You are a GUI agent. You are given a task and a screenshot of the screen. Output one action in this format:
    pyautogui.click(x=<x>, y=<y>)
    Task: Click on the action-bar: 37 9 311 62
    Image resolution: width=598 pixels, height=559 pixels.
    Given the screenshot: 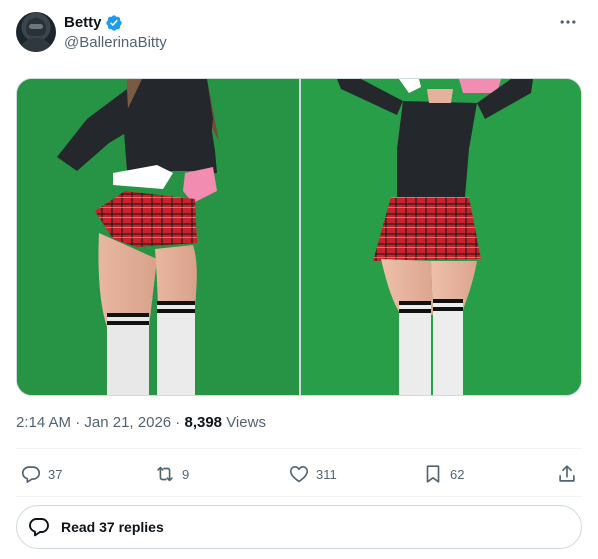 What is the action you would take?
    pyautogui.click(x=299, y=474)
    